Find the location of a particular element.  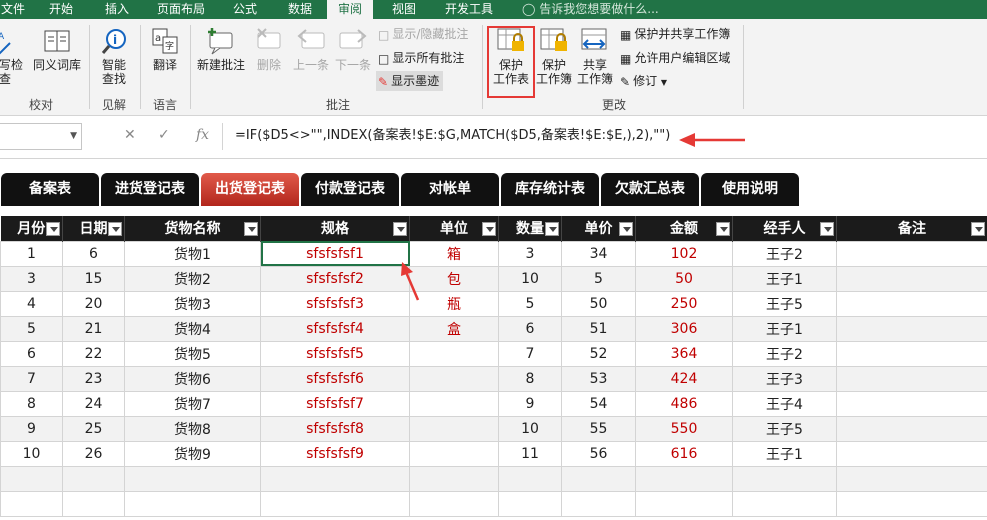

table-cell: 55 is located at coordinates (598, 428).